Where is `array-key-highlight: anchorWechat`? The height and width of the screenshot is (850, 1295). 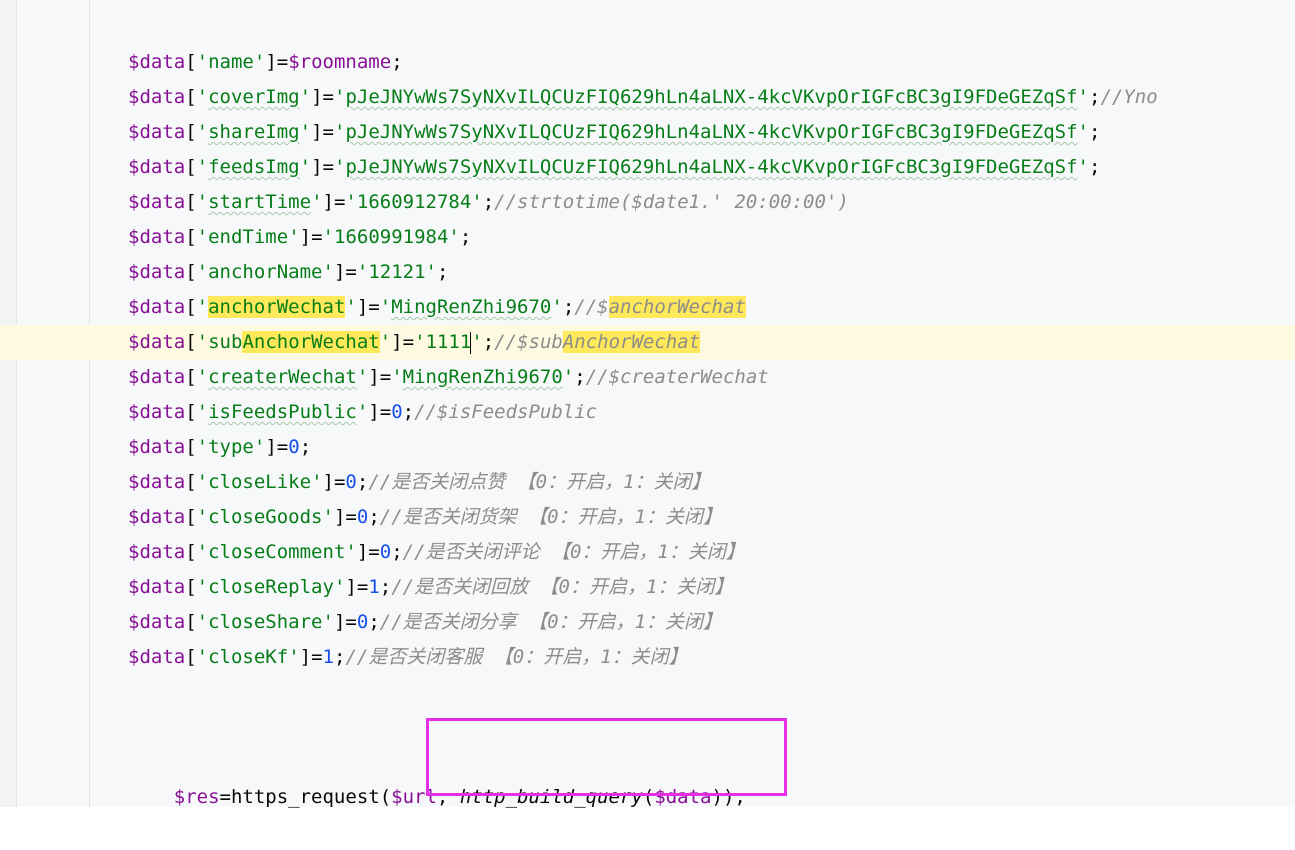
array-key-highlight: anchorWechat is located at coordinates (277, 307).